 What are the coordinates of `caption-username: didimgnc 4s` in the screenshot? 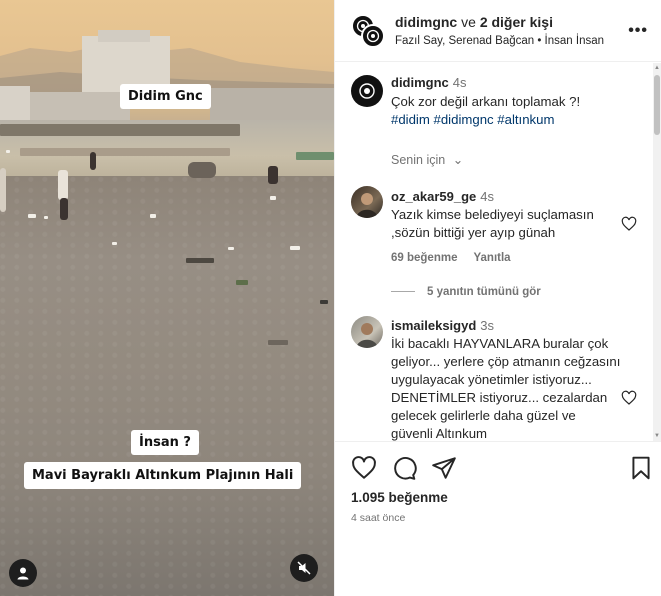 It's located at (429, 82).